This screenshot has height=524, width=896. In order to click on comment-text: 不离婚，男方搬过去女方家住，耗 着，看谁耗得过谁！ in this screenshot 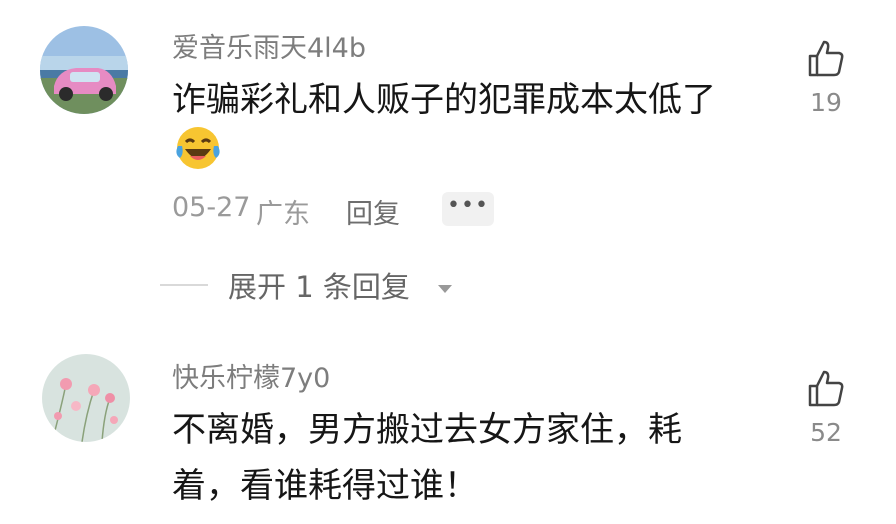, I will do `click(472, 458)`.